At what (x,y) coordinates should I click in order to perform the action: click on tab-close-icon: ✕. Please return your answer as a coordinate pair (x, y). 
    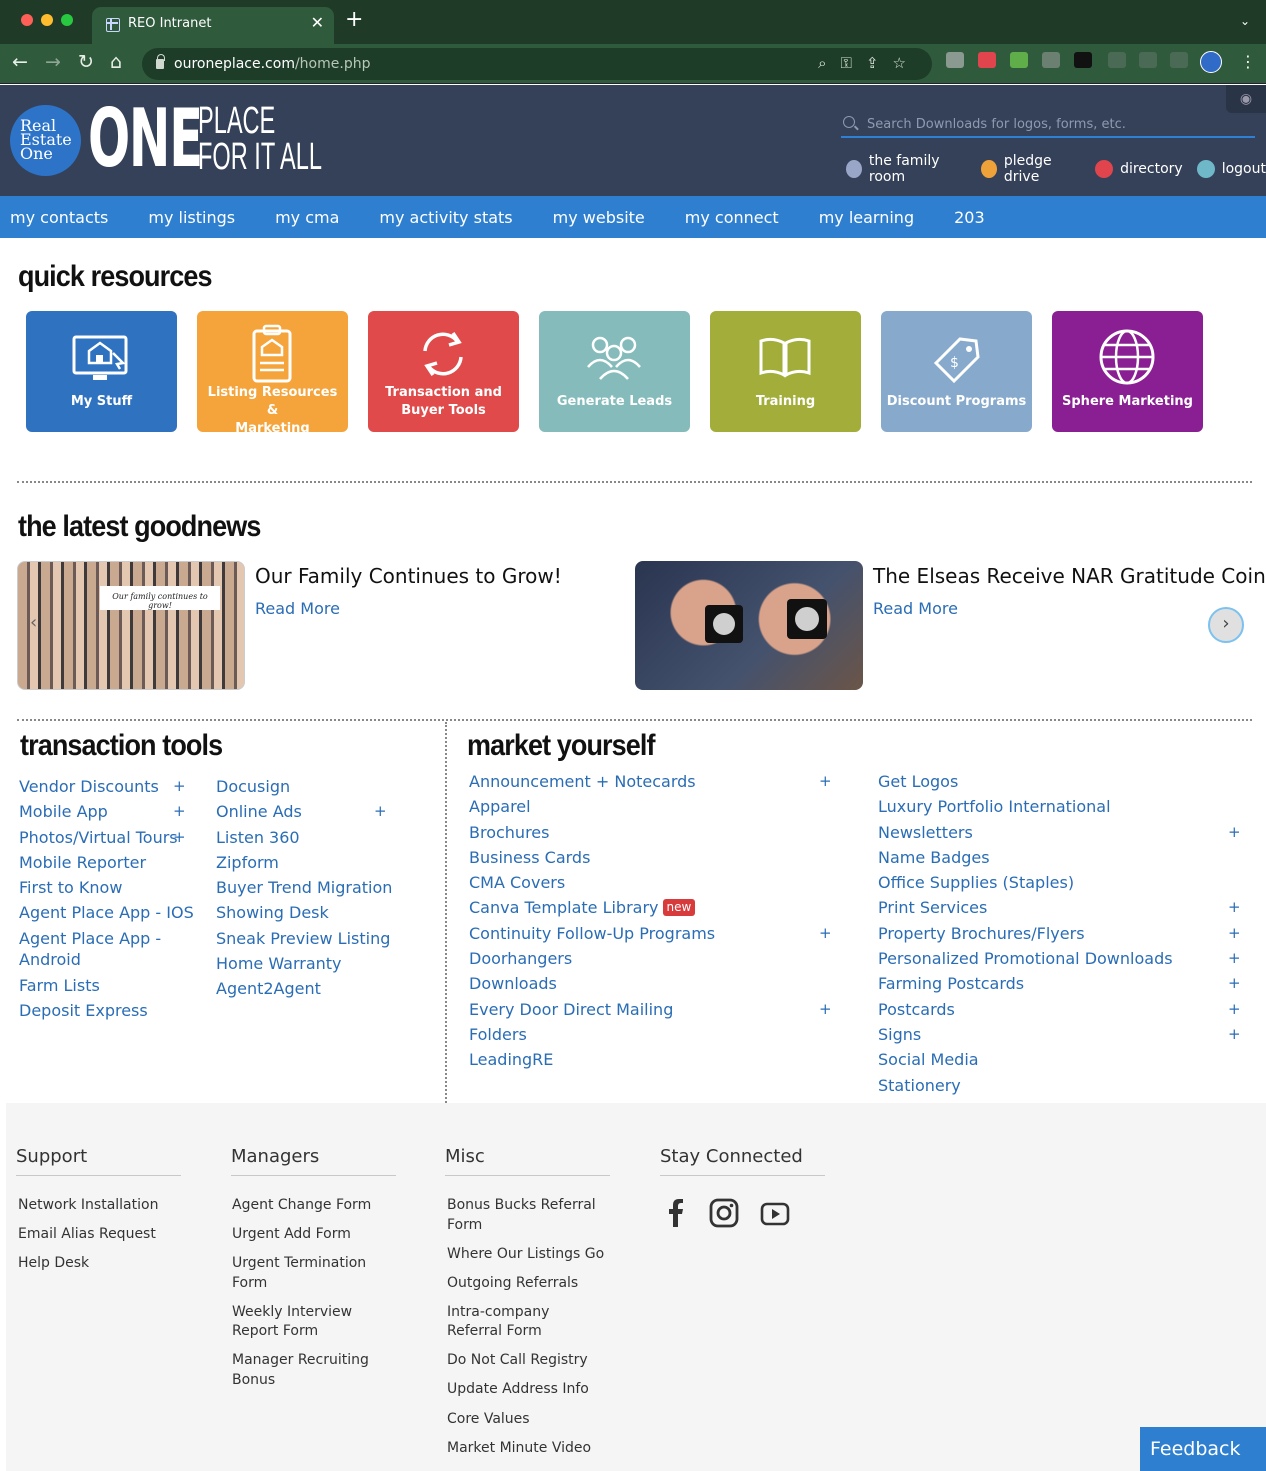
    Looking at the image, I should click on (317, 22).